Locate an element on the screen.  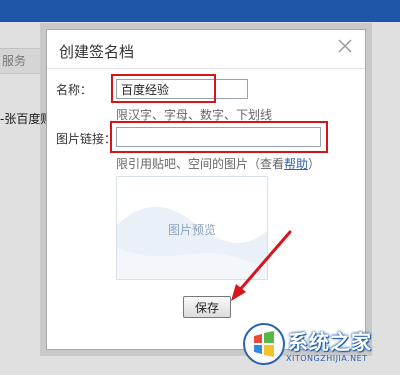
image-link-hint-close: ） is located at coordinates (314, 164).